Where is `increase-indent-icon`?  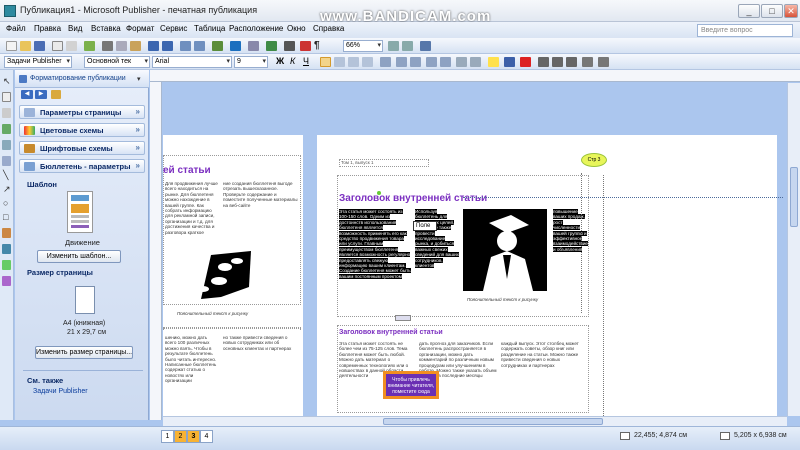 increase-indent-icon is located at coordinates (445, 62).